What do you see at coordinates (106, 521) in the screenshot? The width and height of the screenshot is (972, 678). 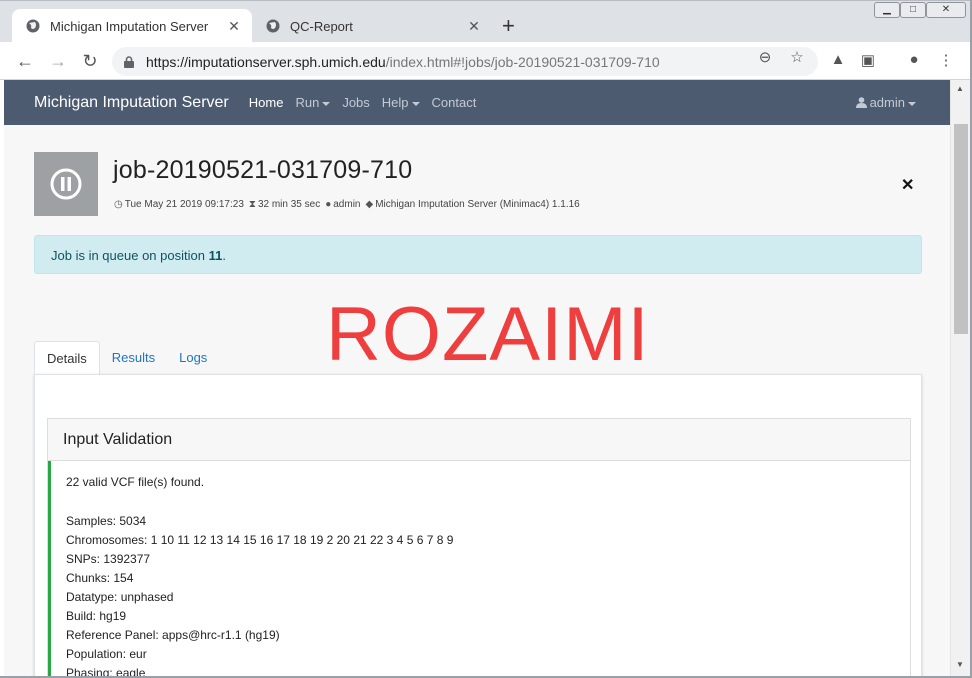 I see `validation-line: Samples: 5034` at bounding box center [106, 521].